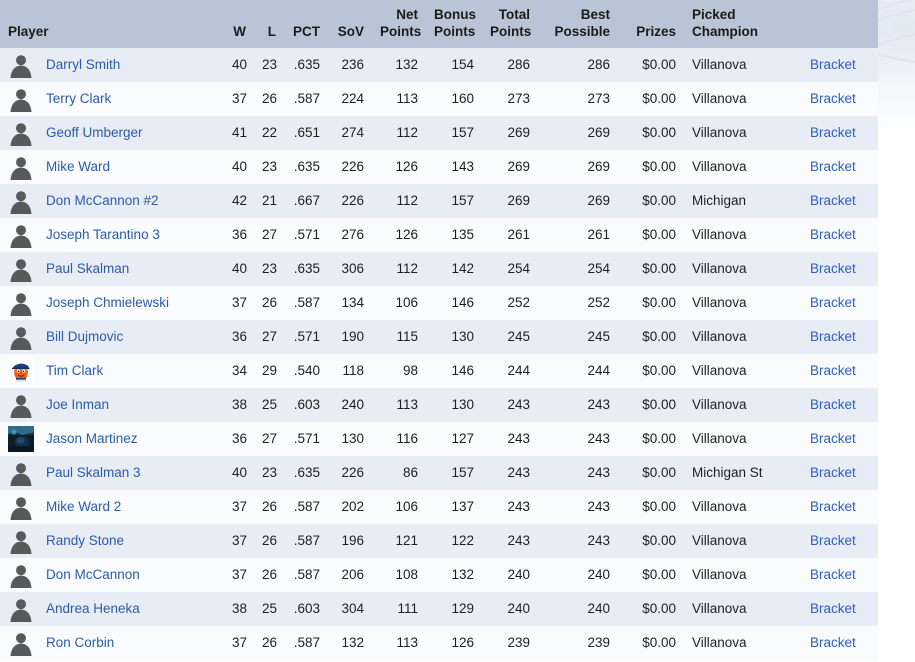 The image size is (915, 662). I want to click on cell-sov: 240, so click(352, 405).